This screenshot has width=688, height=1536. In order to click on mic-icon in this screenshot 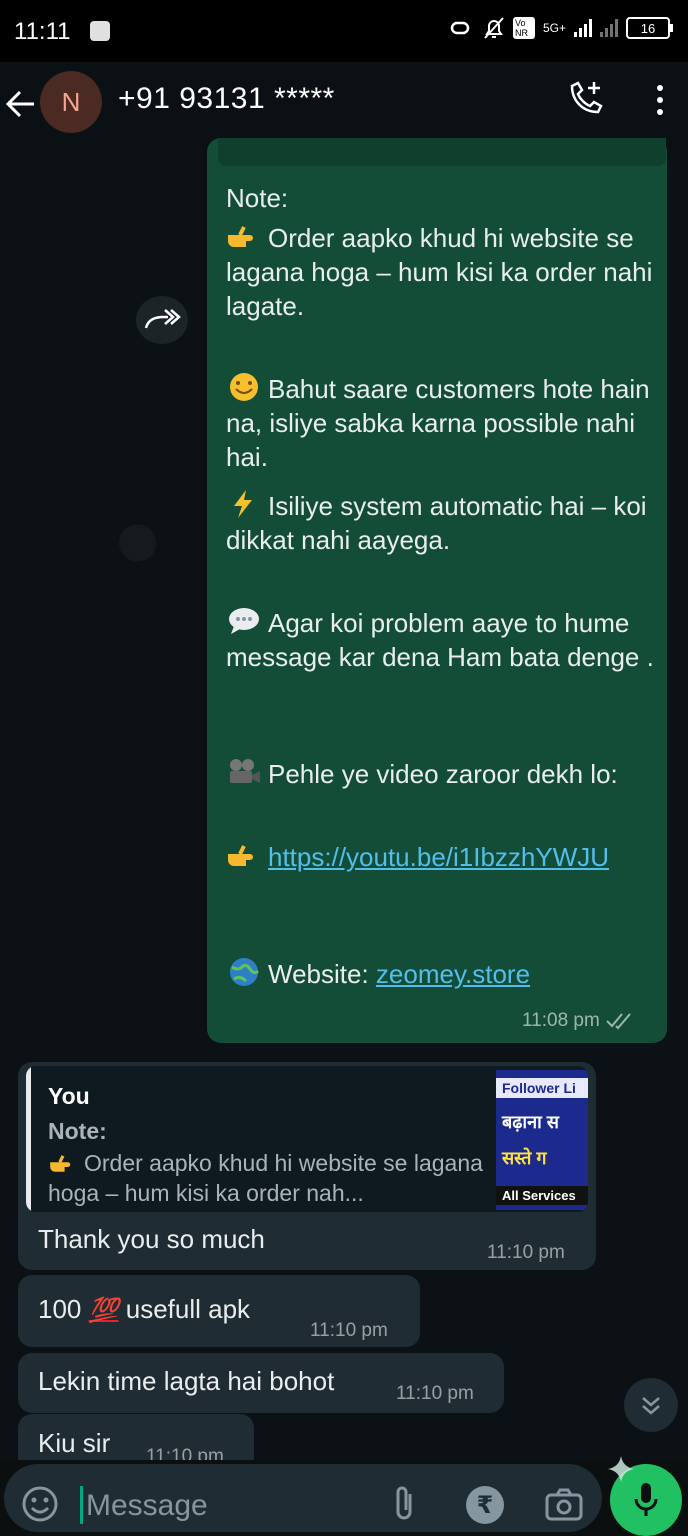, I will do `click(646, 1499)`.